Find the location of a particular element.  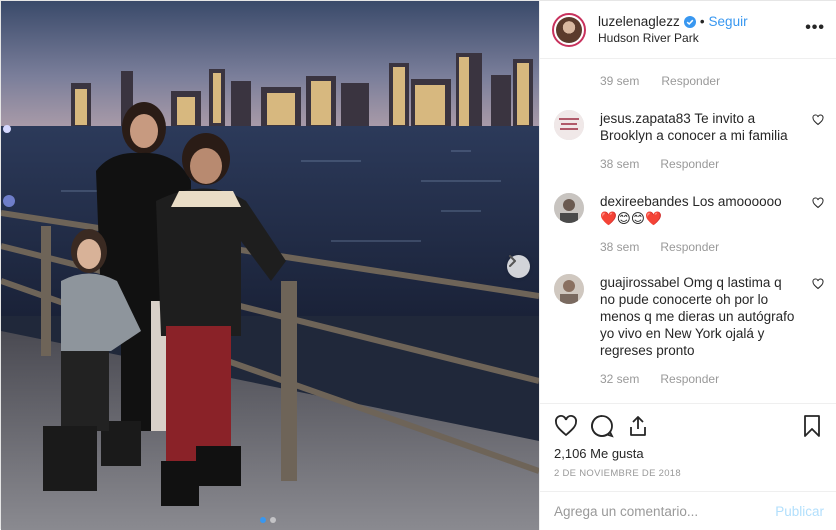

comment-username: dexireebandes is located at coordinates (644, 201).